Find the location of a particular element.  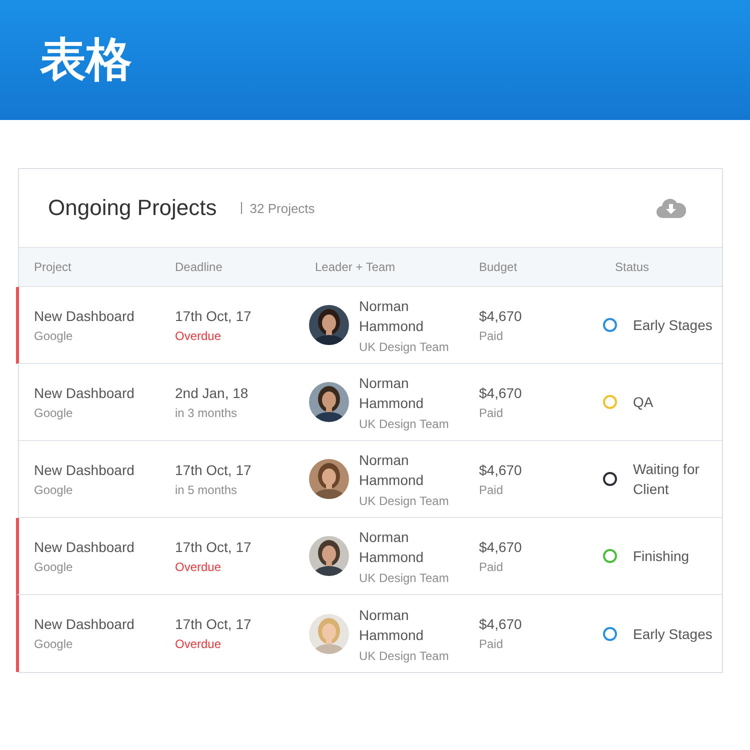

column-header: Deadline is located at coordinates (199, 267).